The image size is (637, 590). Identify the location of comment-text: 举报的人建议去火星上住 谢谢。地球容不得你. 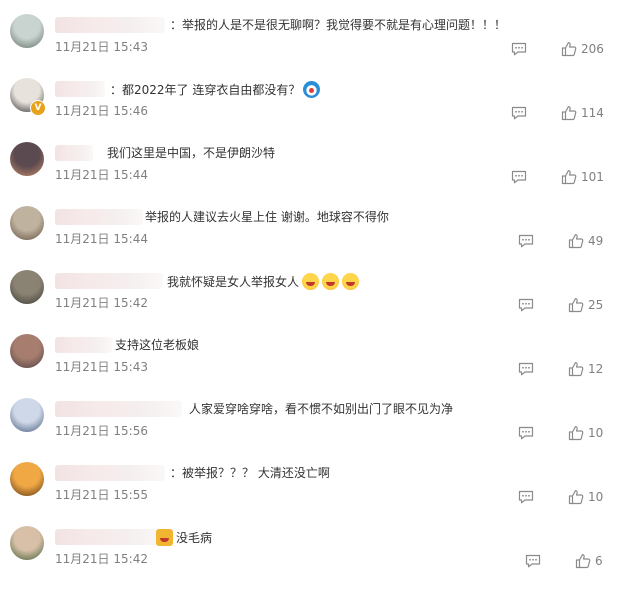
(267, 217).